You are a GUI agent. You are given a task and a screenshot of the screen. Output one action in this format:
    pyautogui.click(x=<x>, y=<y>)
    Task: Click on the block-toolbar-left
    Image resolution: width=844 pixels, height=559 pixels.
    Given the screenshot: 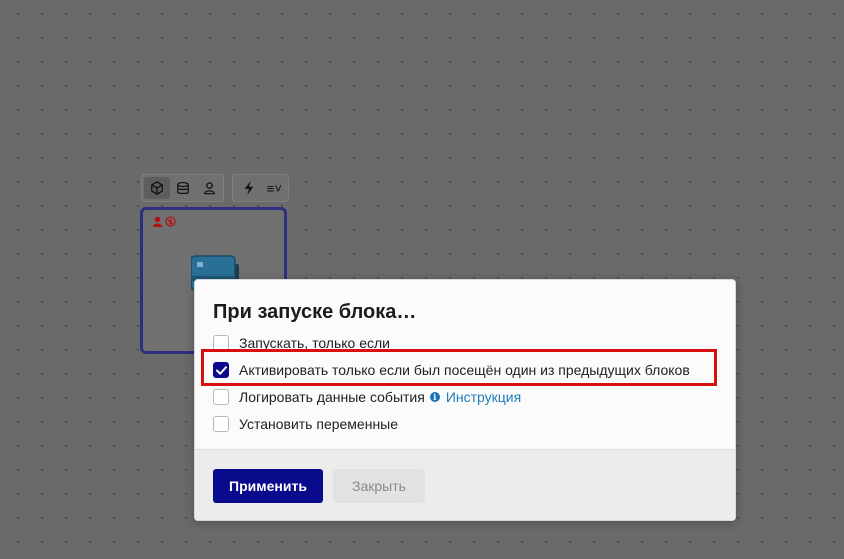 What is the action you would take?
    pyautogui.click(x=182, y=188)
    